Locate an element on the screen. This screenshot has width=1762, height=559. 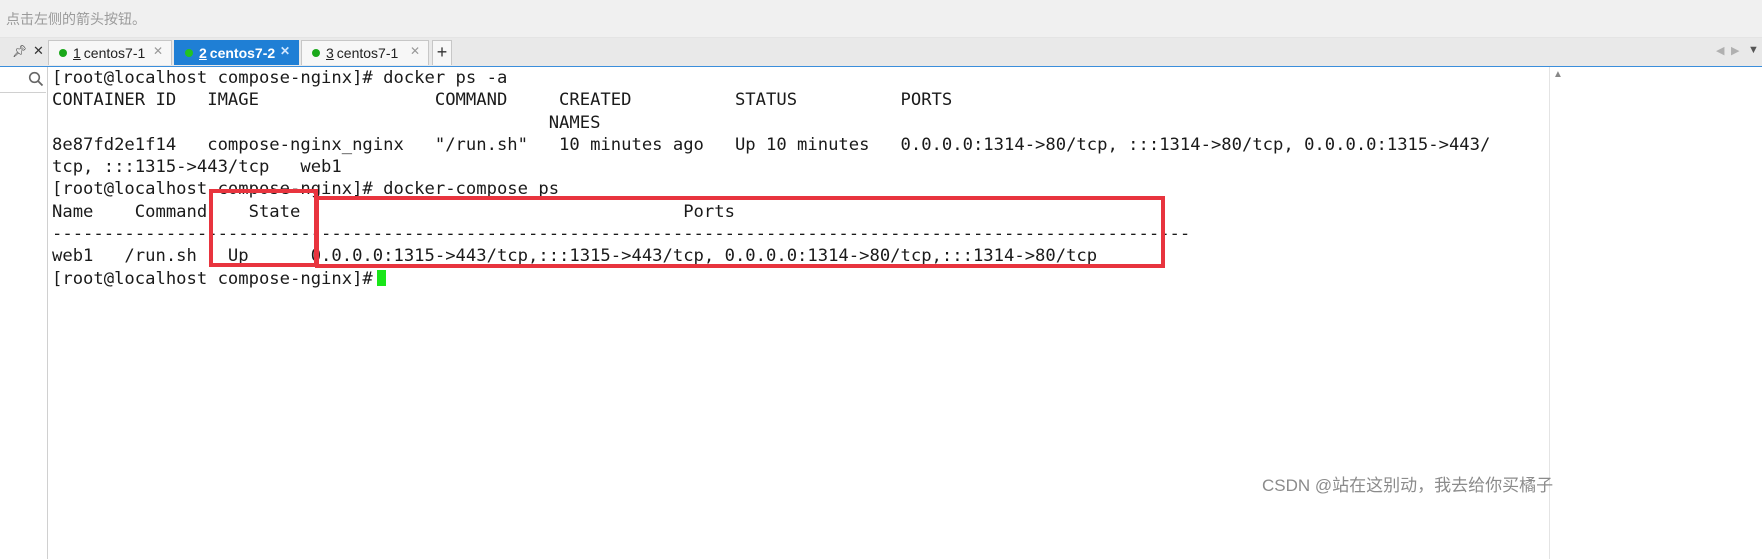
top-hint-bar: 点击左侧的箭头按钮。 is located at coordinates (881, 19).